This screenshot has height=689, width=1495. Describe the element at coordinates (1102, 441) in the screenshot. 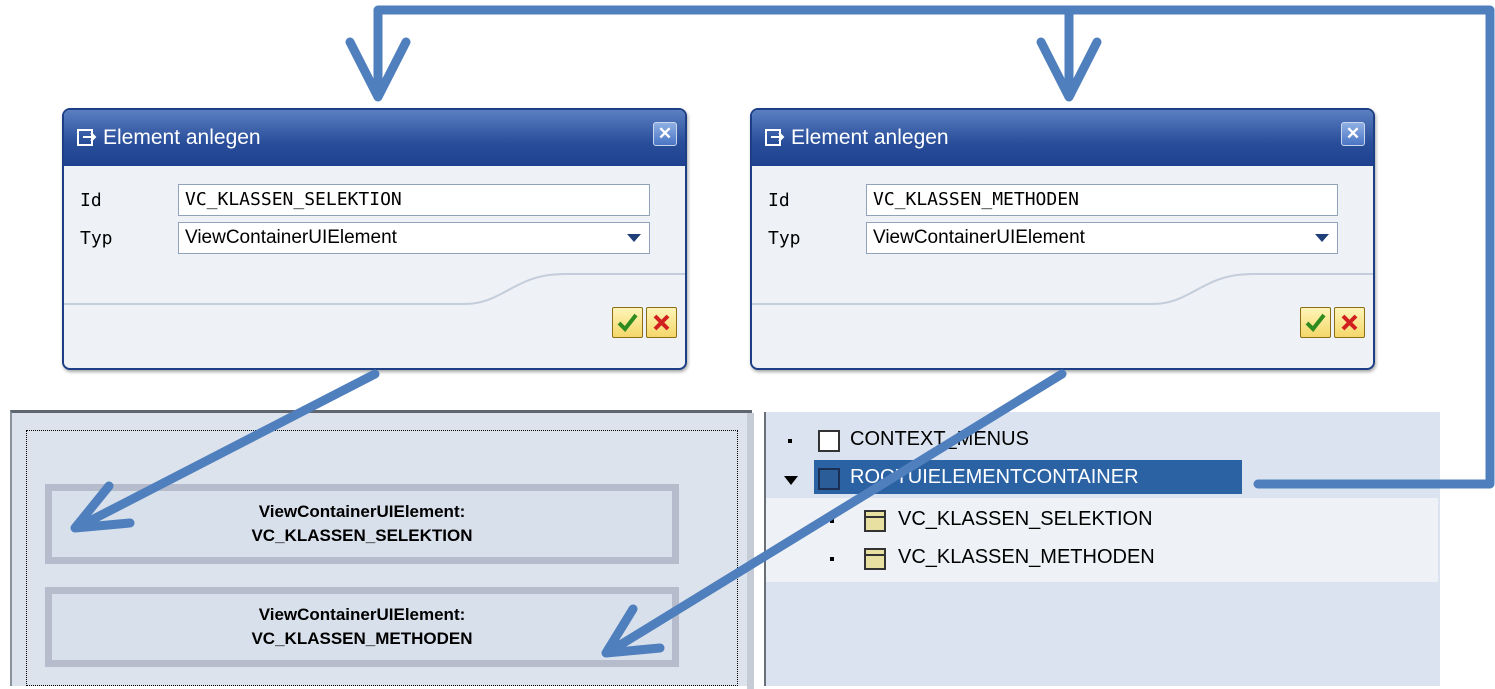

I see `tree-node-context-menus: CONTEXT_MENUS` at that location.